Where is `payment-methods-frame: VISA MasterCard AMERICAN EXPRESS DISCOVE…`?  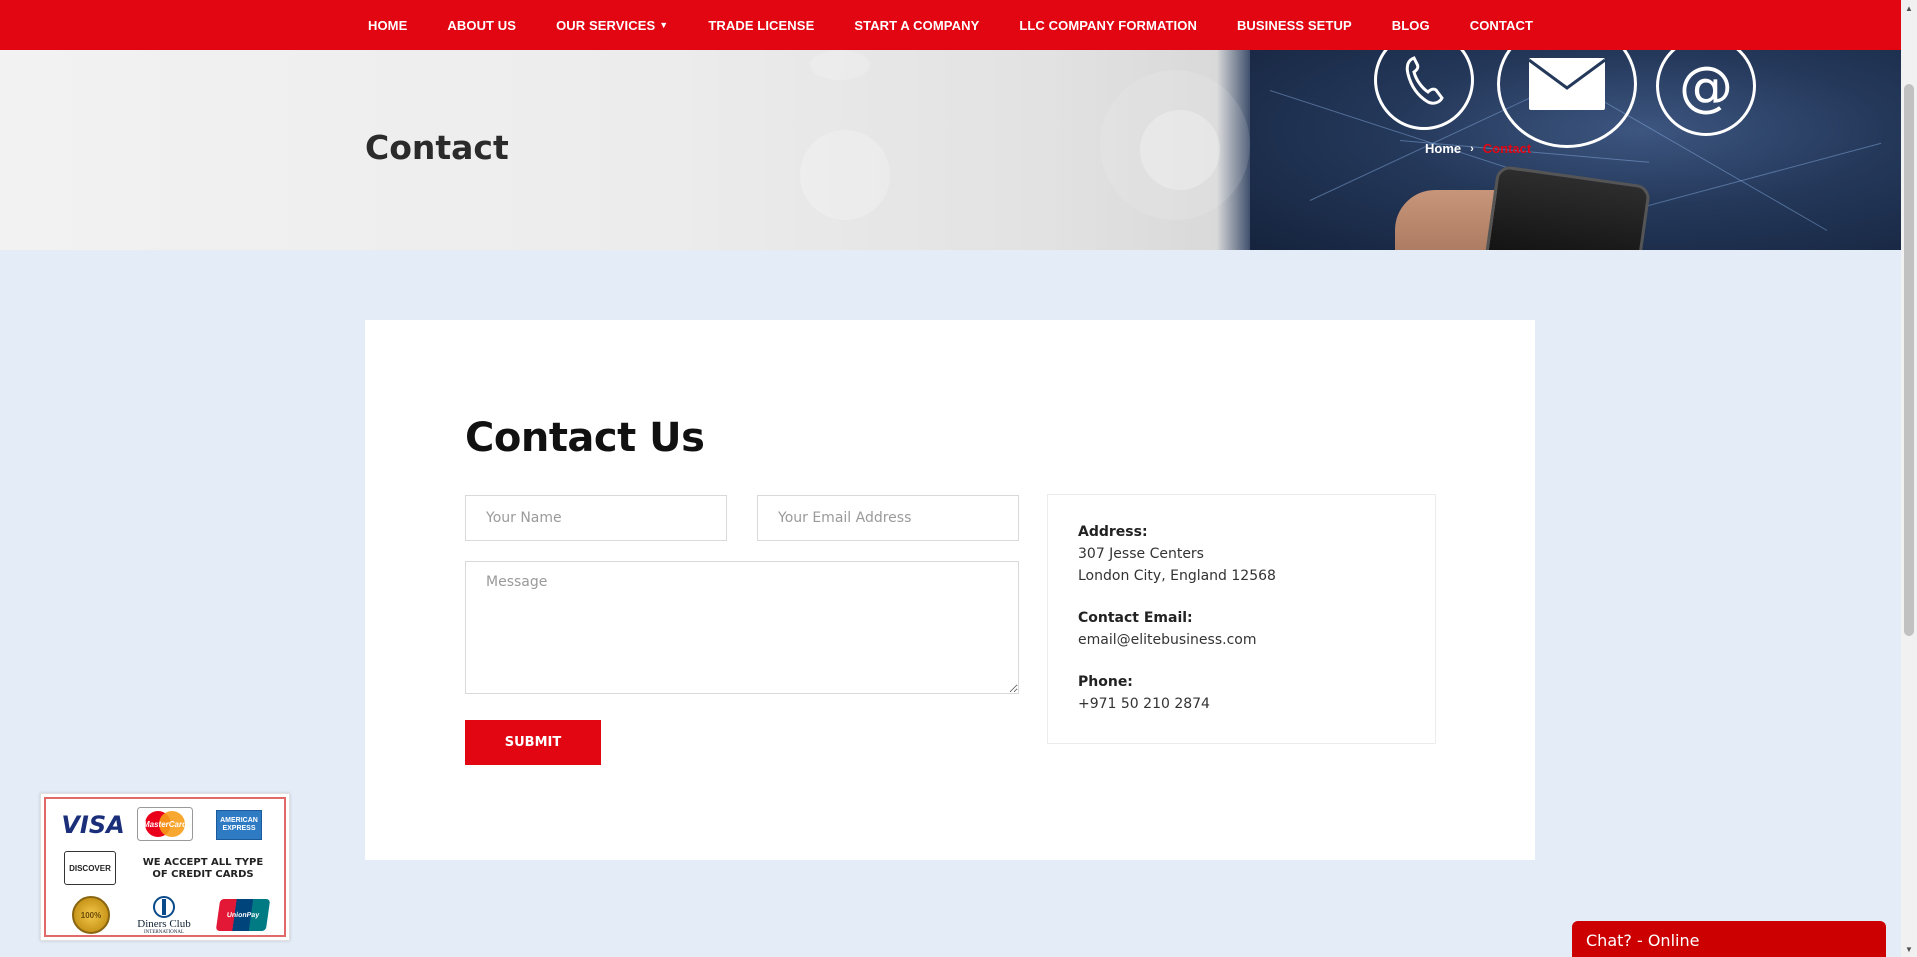
payment-methods-frame: VISA MasterCard AMERICAN EXPRESS DISCOVE… is located at coordinates (165, 867).